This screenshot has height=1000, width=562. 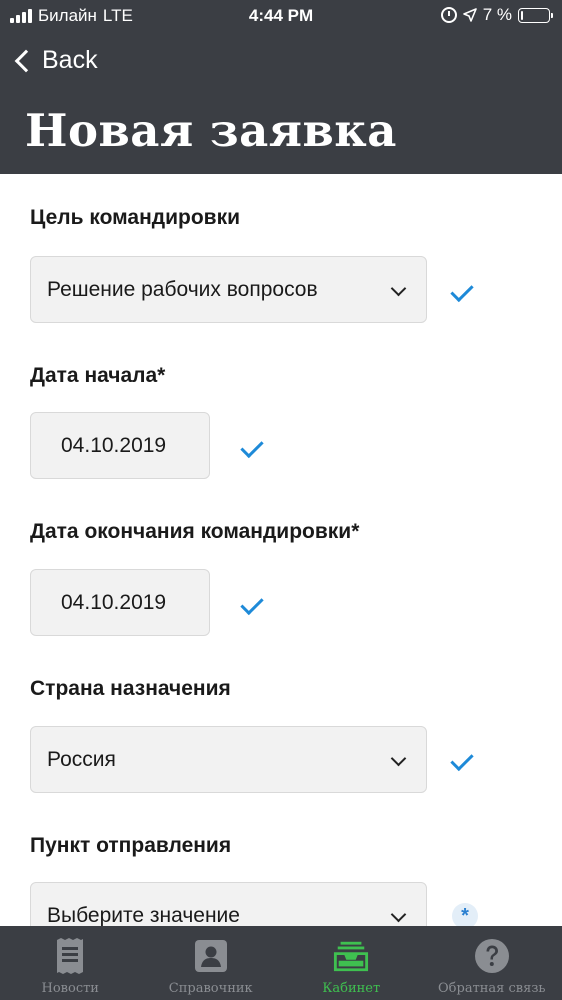 What do you see at coordinates (211, 956) in the screenshot?
I see `contact-book-icon` at bounding box center [211, 956].